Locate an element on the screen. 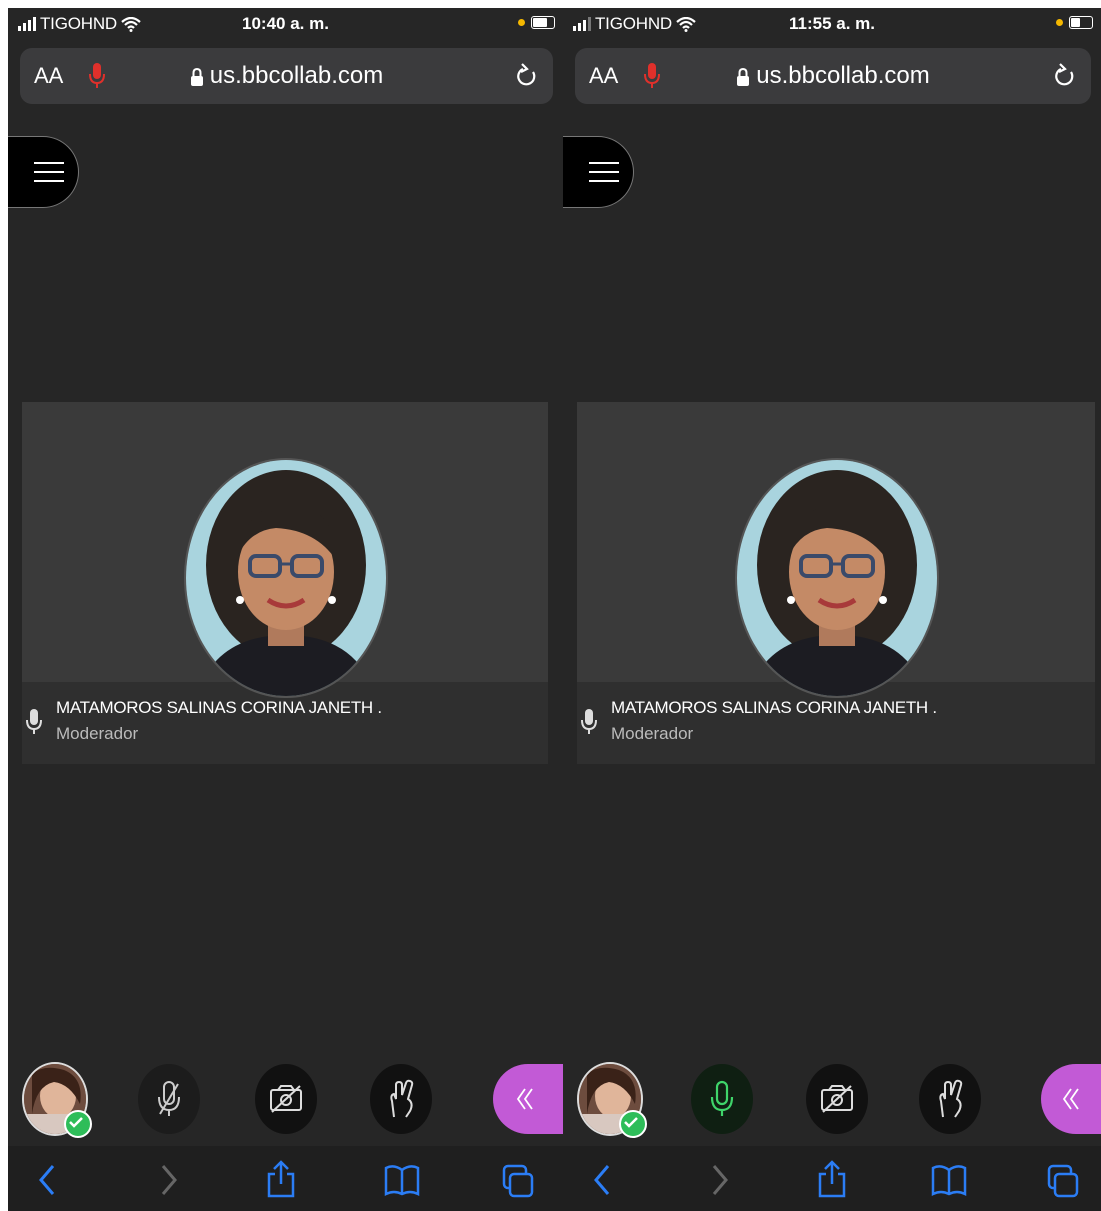  status-time: 10:40 a. m. is located at coordinates (285, 23).